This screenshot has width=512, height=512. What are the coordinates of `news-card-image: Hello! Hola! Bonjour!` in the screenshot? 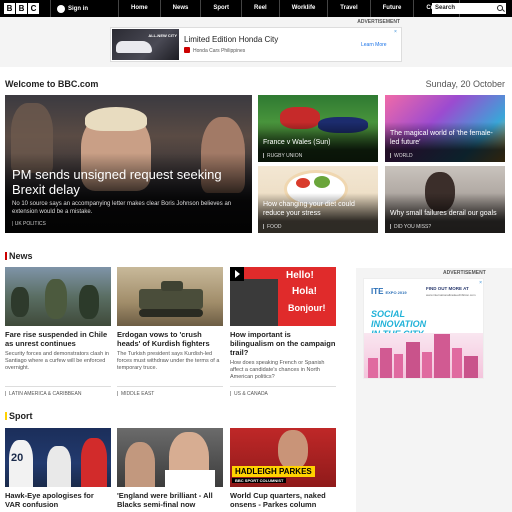 It's located at (283, 296).